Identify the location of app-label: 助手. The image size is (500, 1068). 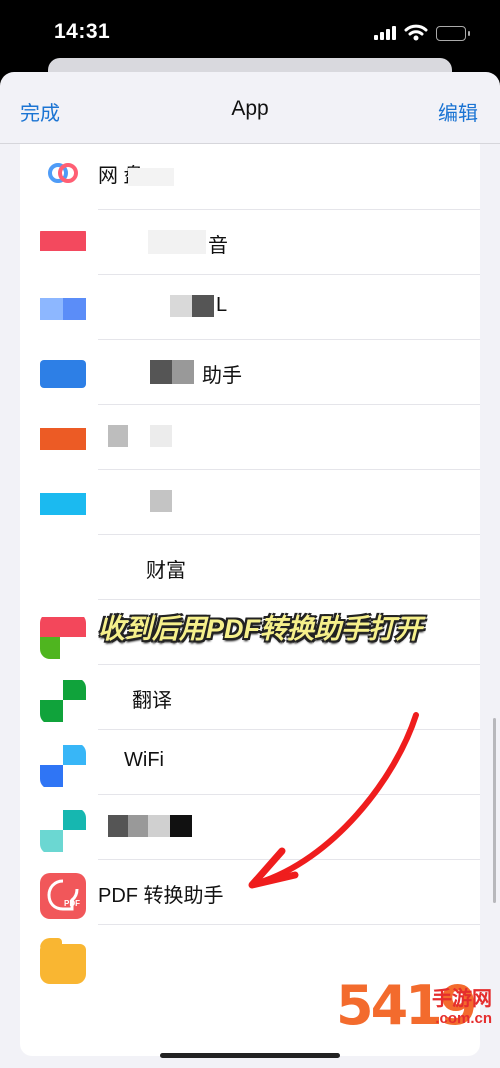
(222, 376).